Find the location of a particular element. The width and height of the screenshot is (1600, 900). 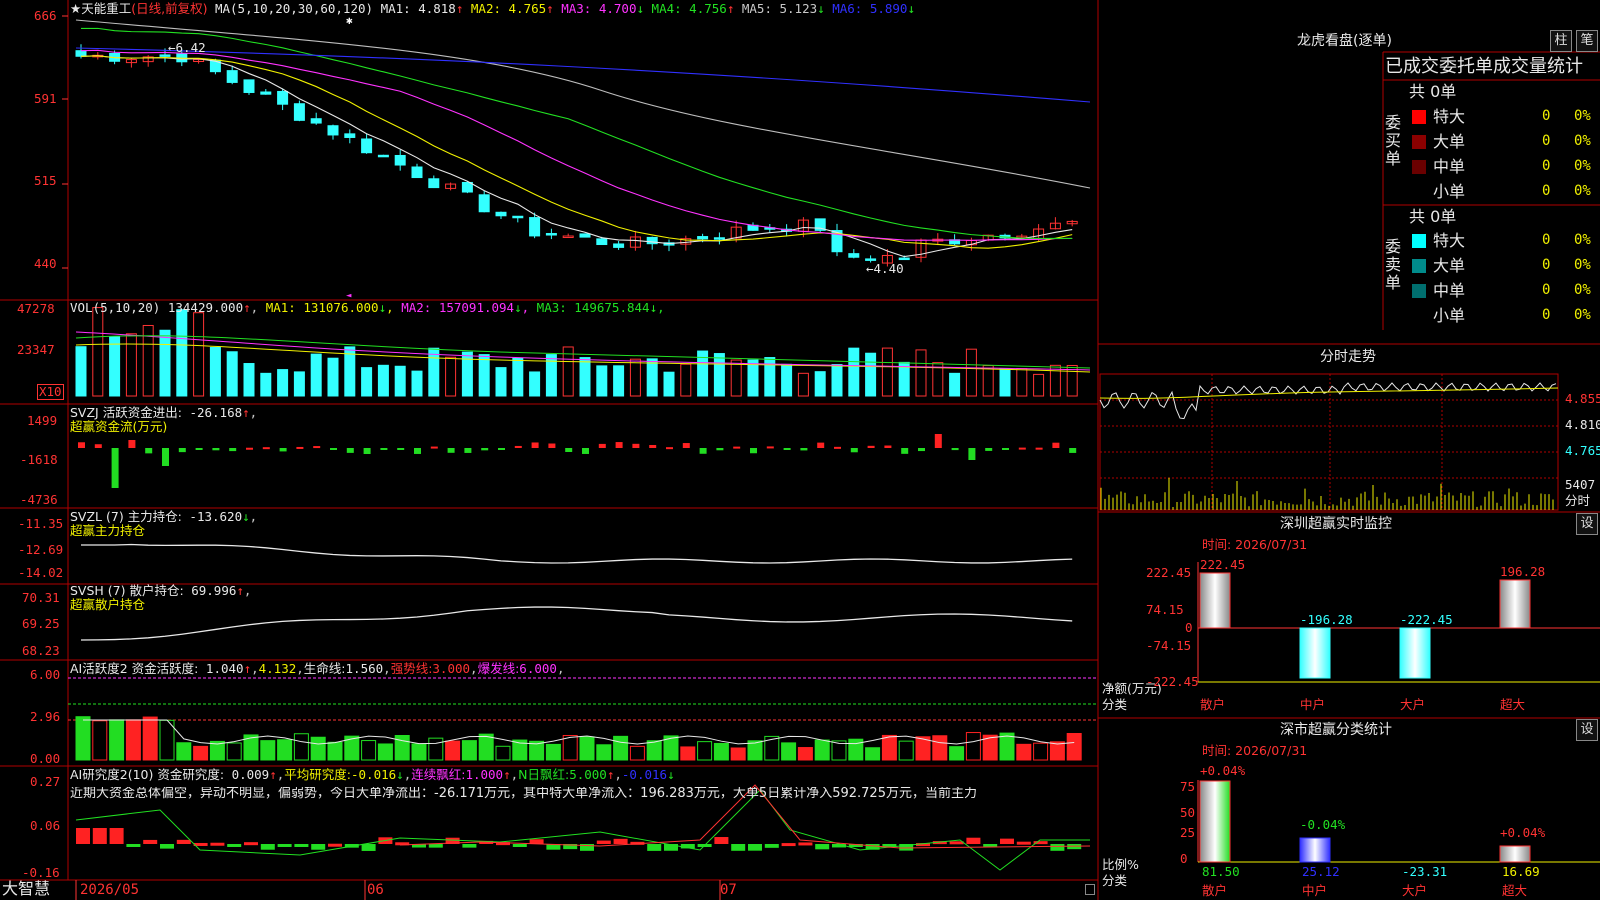

sell-side-label: 委卖单 is located at coordinates (1393, 264).